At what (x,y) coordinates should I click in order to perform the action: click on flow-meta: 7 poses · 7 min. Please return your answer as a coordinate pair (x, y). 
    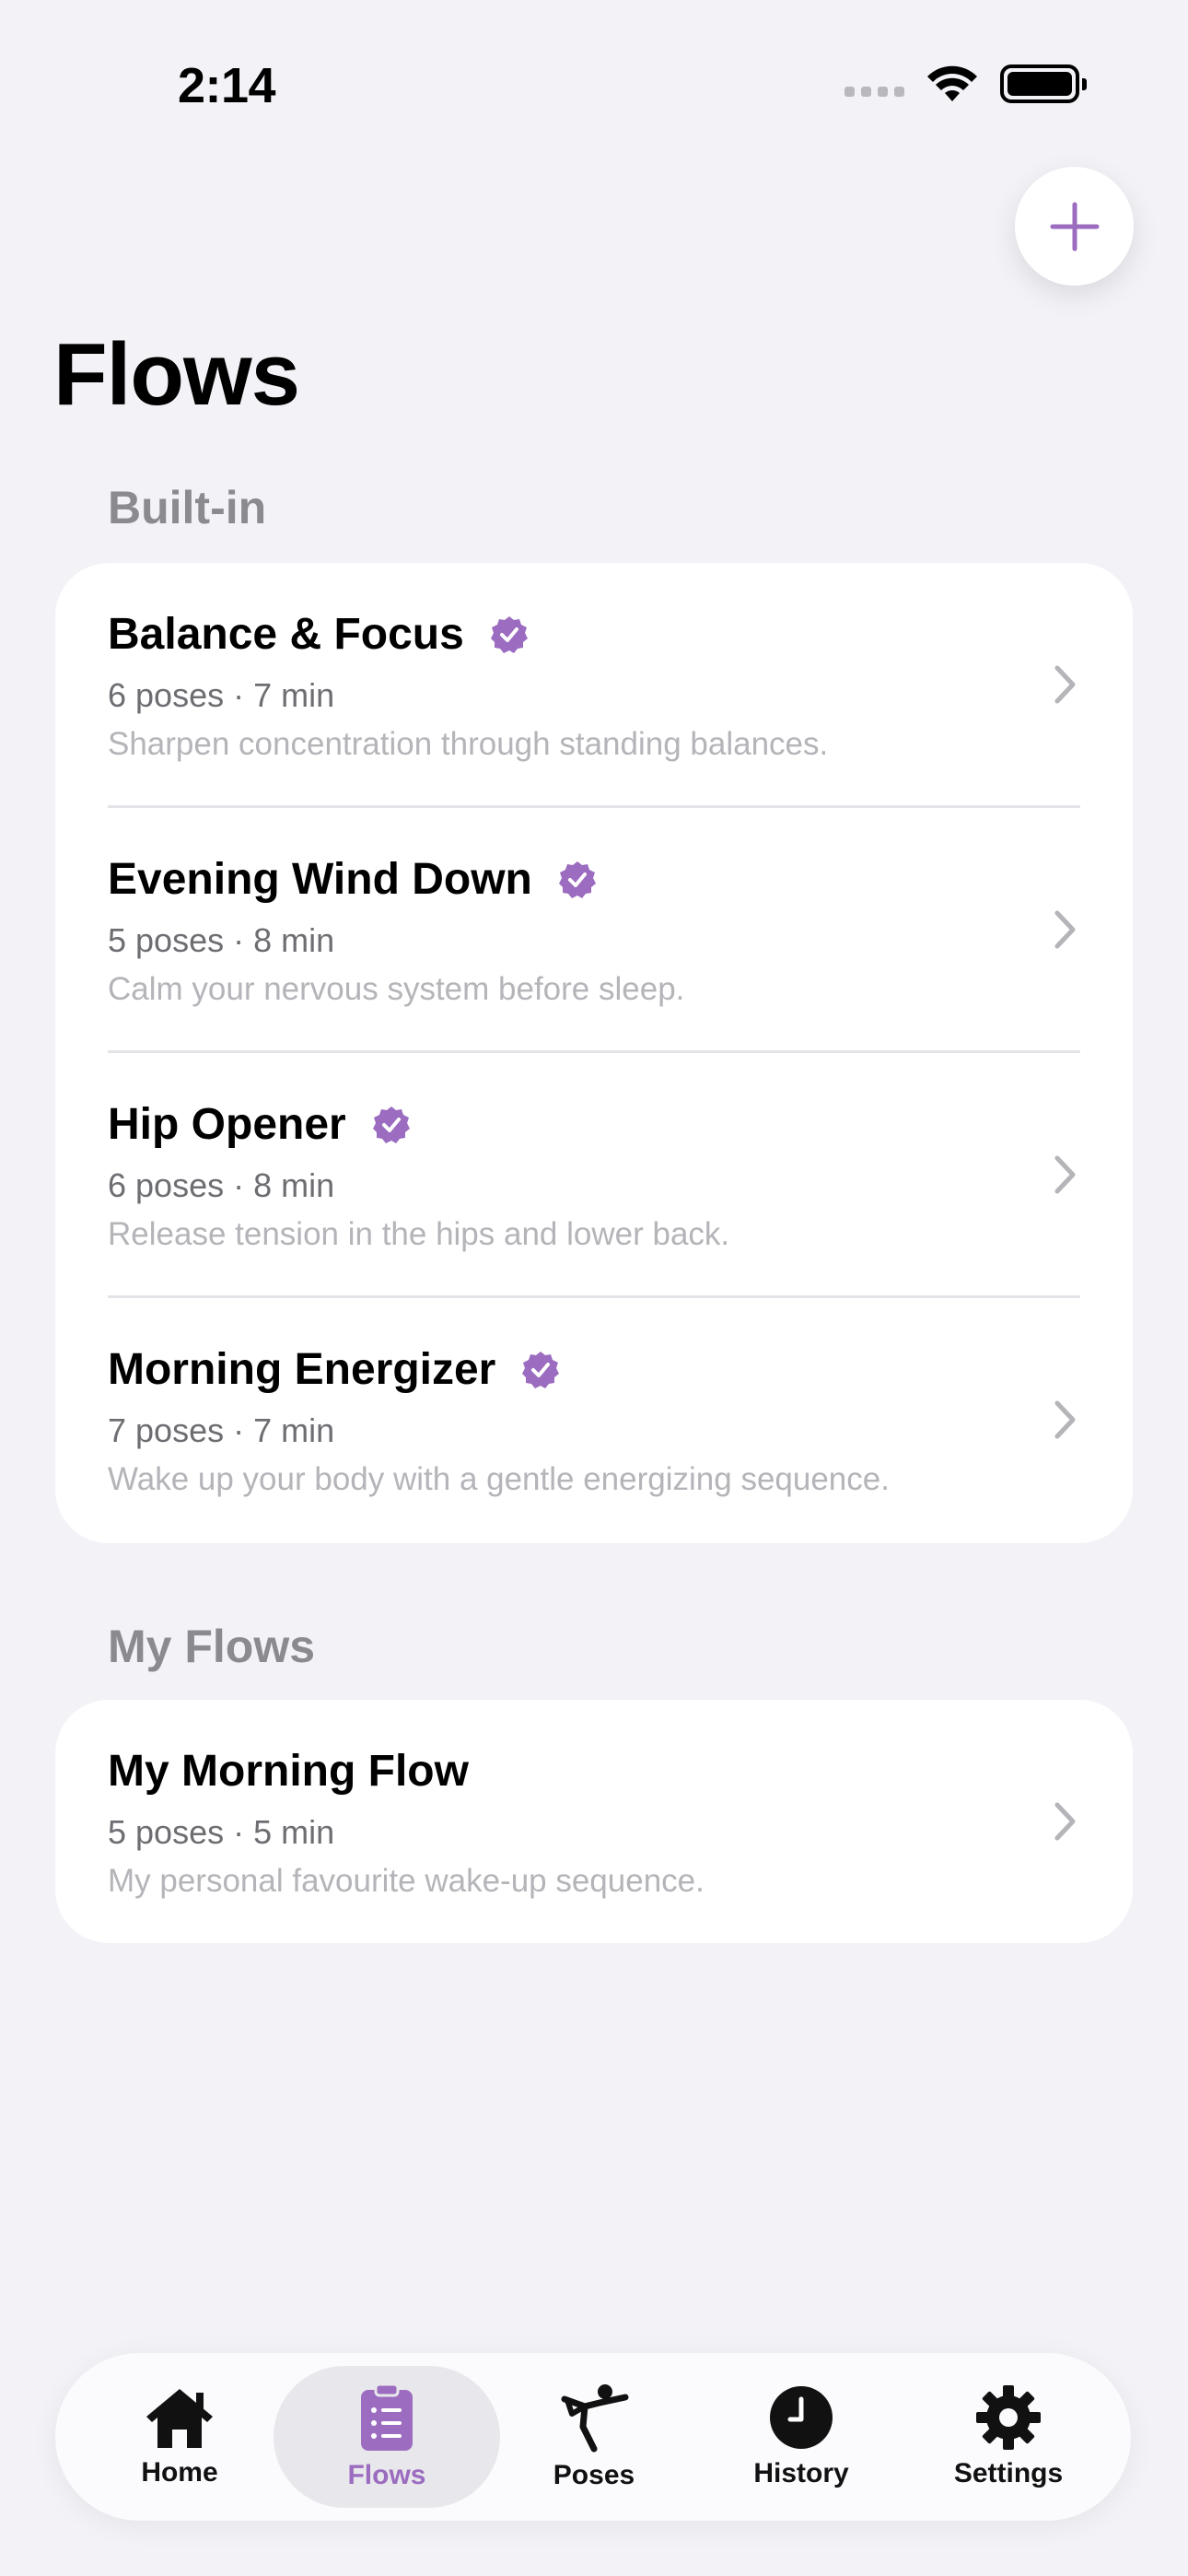
    Looking at the image, I should click on (221, 1430).